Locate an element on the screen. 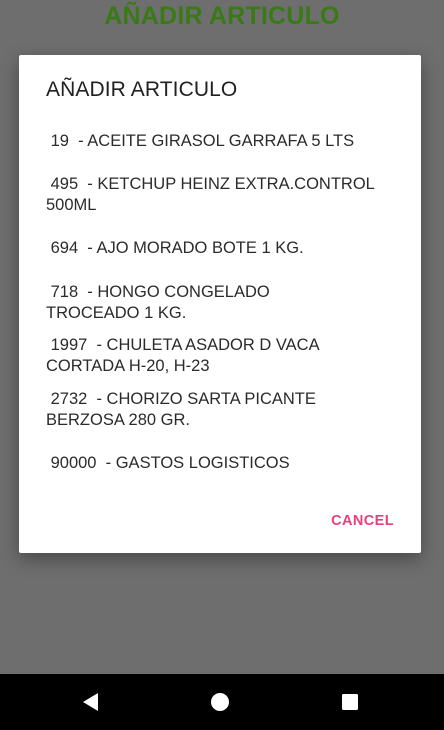  list-item: 718 - HONGO CONGELADO TROCEADO 1 KG. is located at coordinates (221, 303).